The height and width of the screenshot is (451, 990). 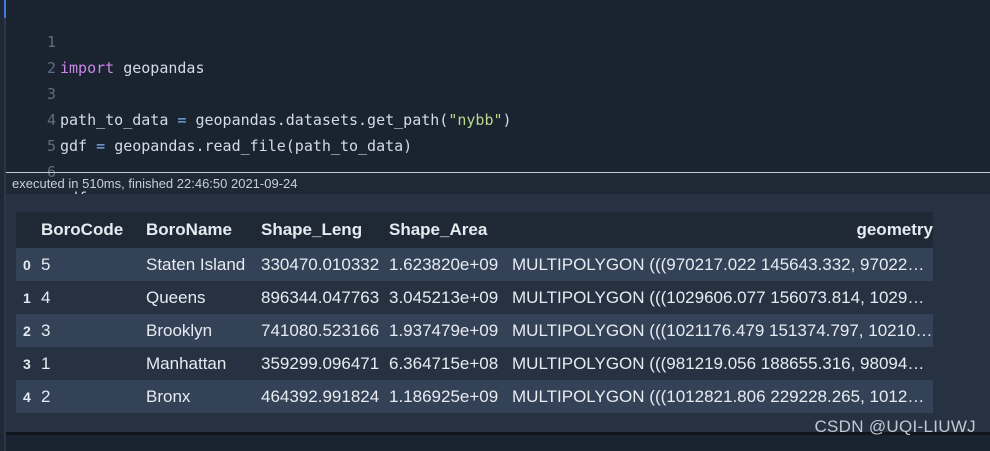 What do you see at coordinates (93, 230) in the screenshot?
I see `column-header: BoroCode` at bounding box center [93, 230].